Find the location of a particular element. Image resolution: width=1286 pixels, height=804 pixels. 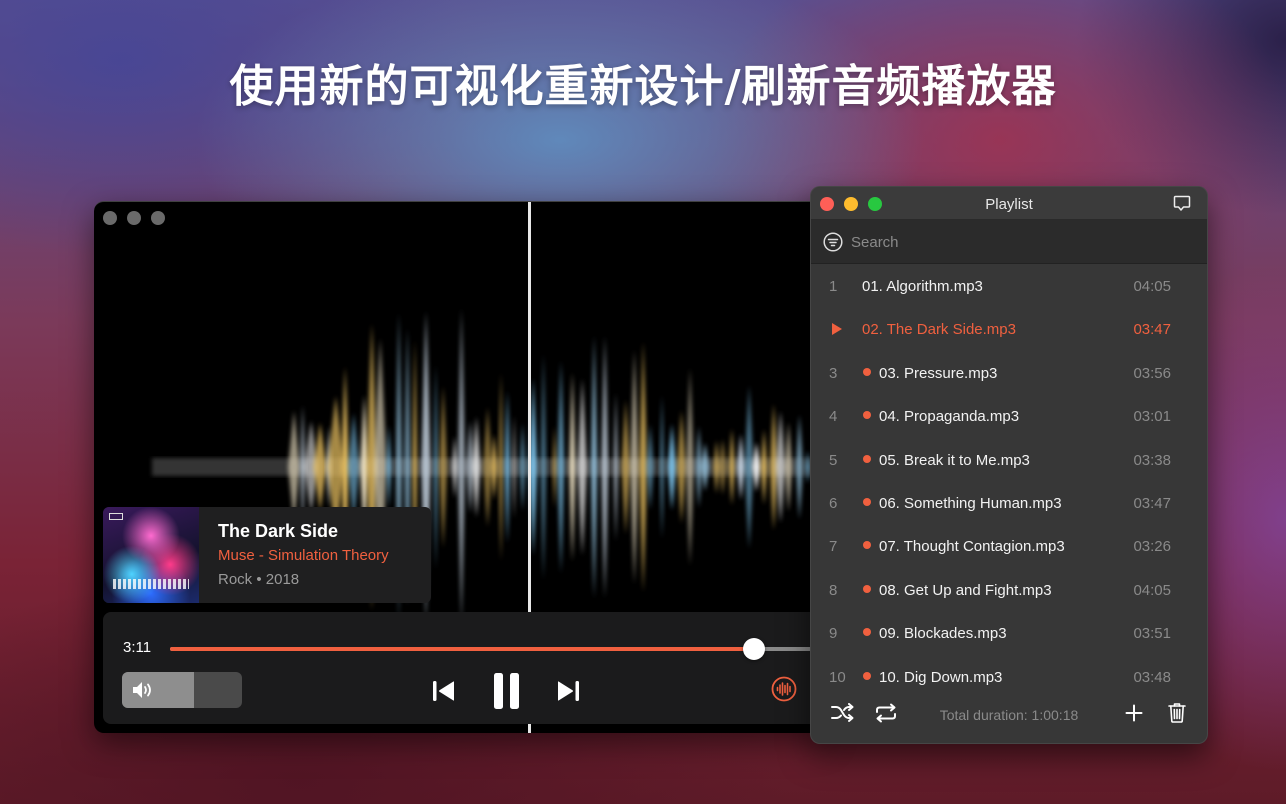

track-name: 08. Get Up and Fight.mp3 is located at coordinates (965, 590).